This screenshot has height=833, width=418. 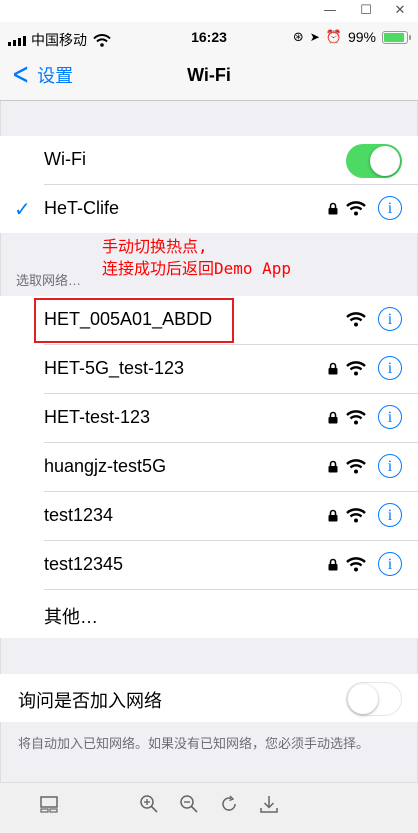 I want to click on wifi-group: Wi-Fi ✓ HeT-Clife i, so click(x=209, y=184).